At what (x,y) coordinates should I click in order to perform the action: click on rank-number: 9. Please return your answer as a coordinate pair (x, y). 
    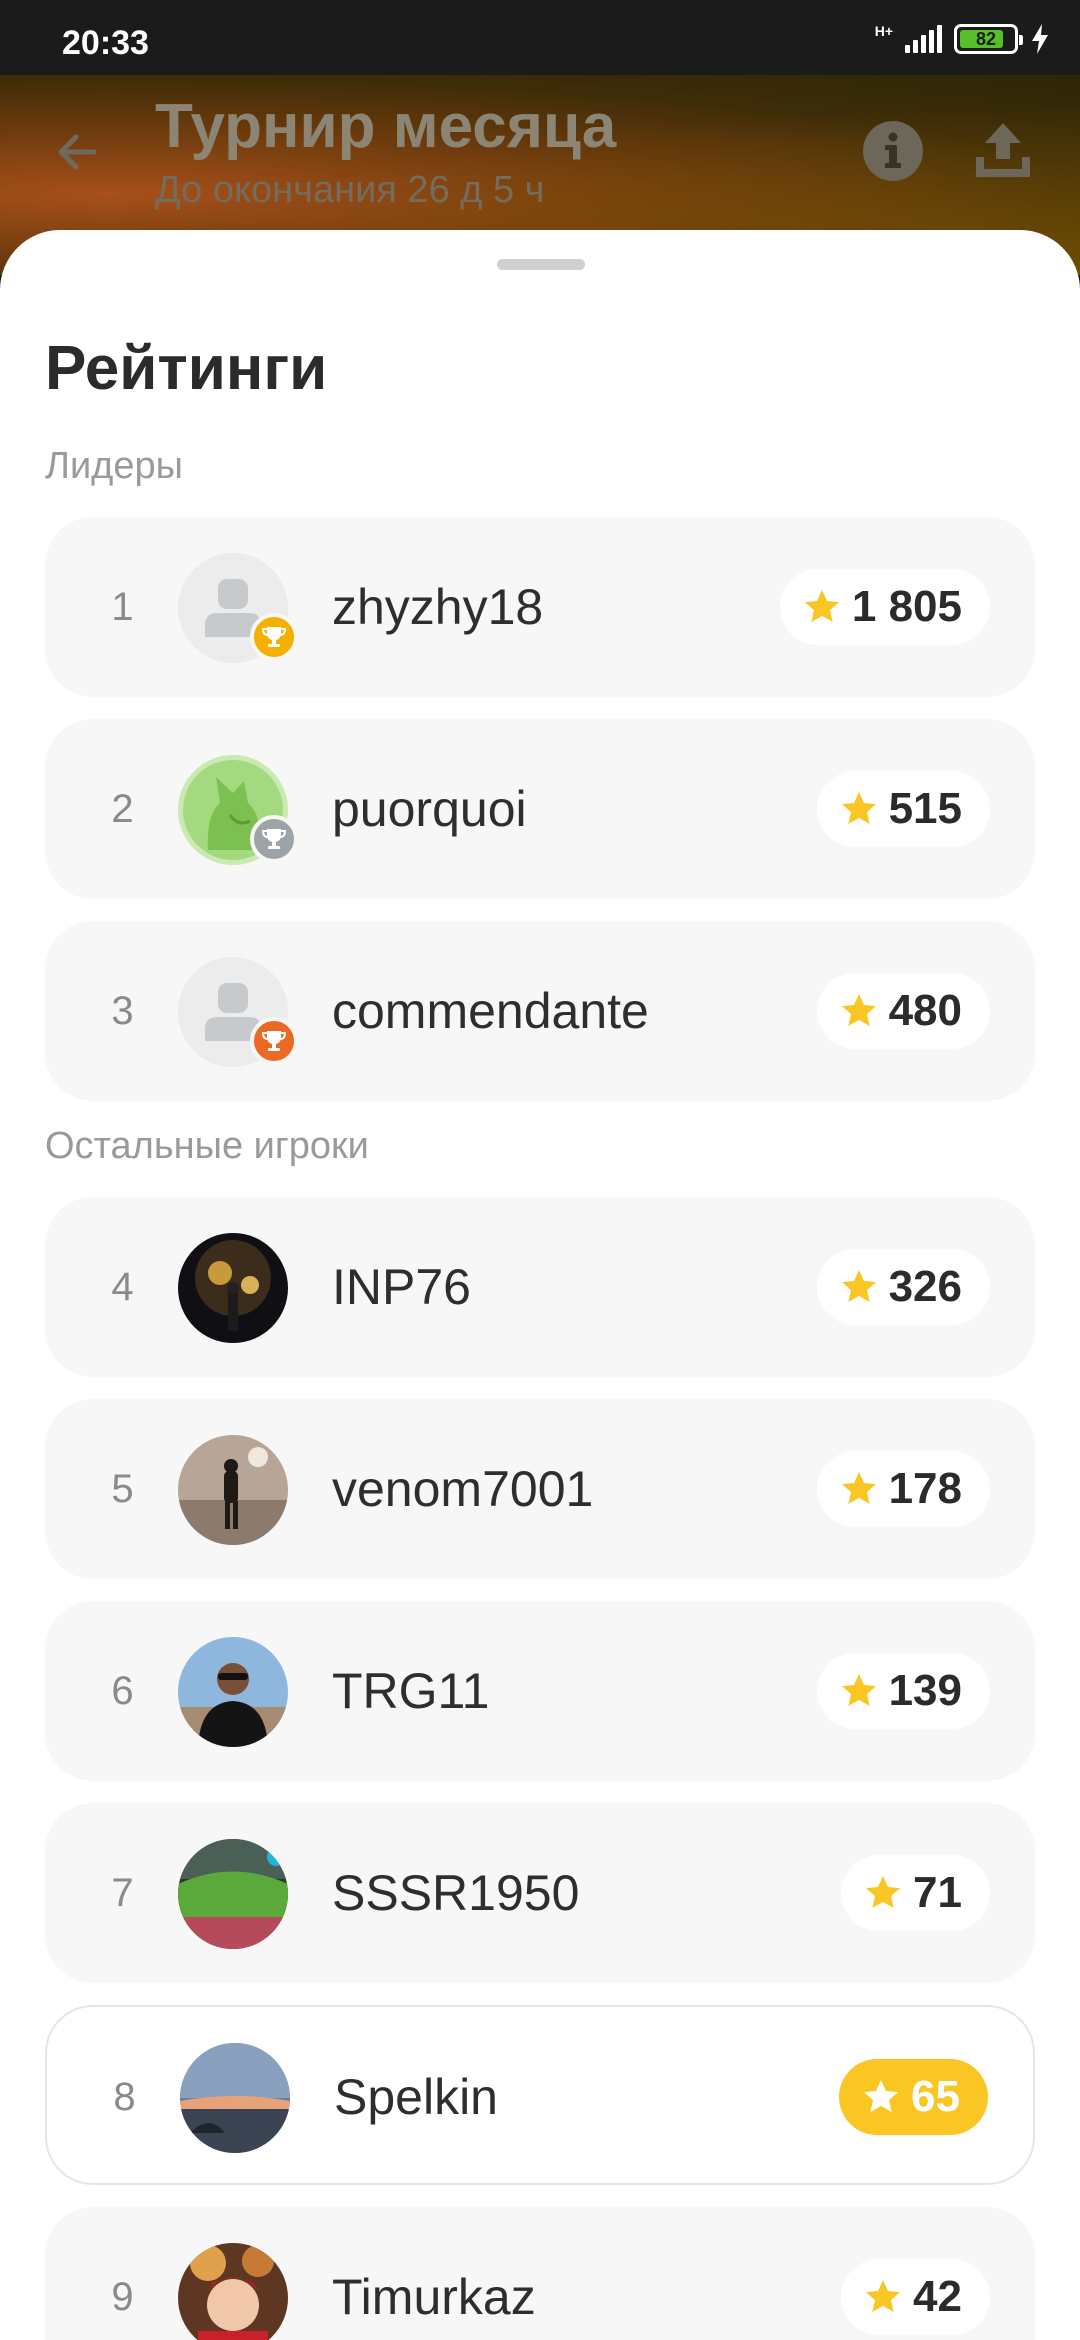
    Looking at the image, I should click on (122, 2297).